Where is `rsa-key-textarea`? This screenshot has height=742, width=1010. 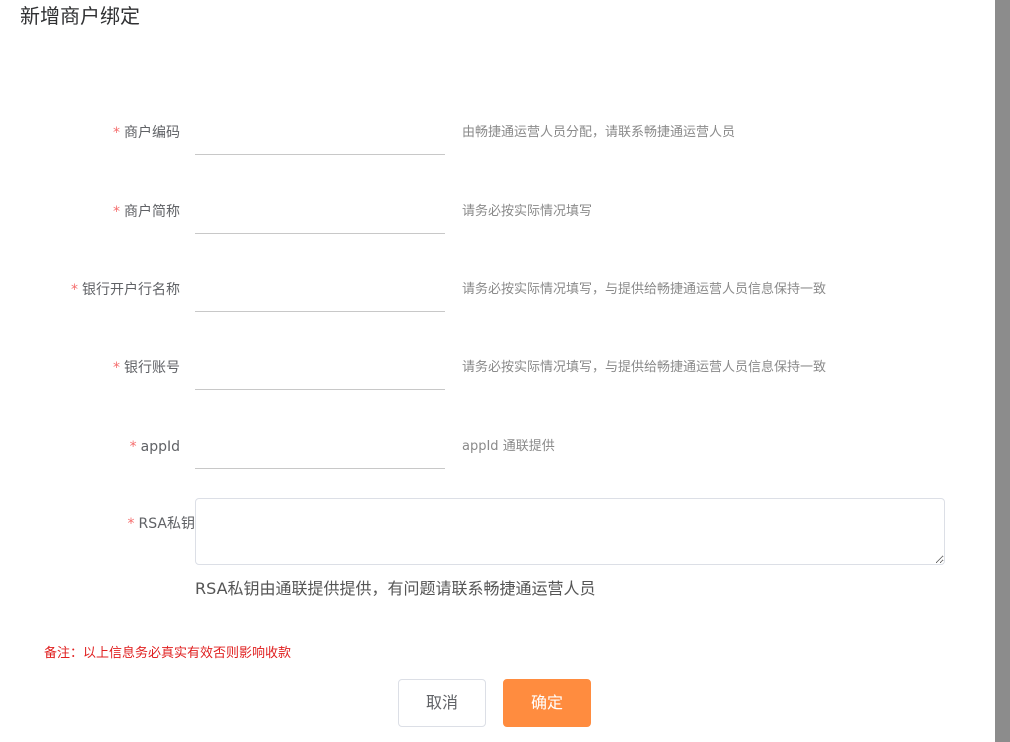
rsa-key-textarea is located at coordinates (570, 531).